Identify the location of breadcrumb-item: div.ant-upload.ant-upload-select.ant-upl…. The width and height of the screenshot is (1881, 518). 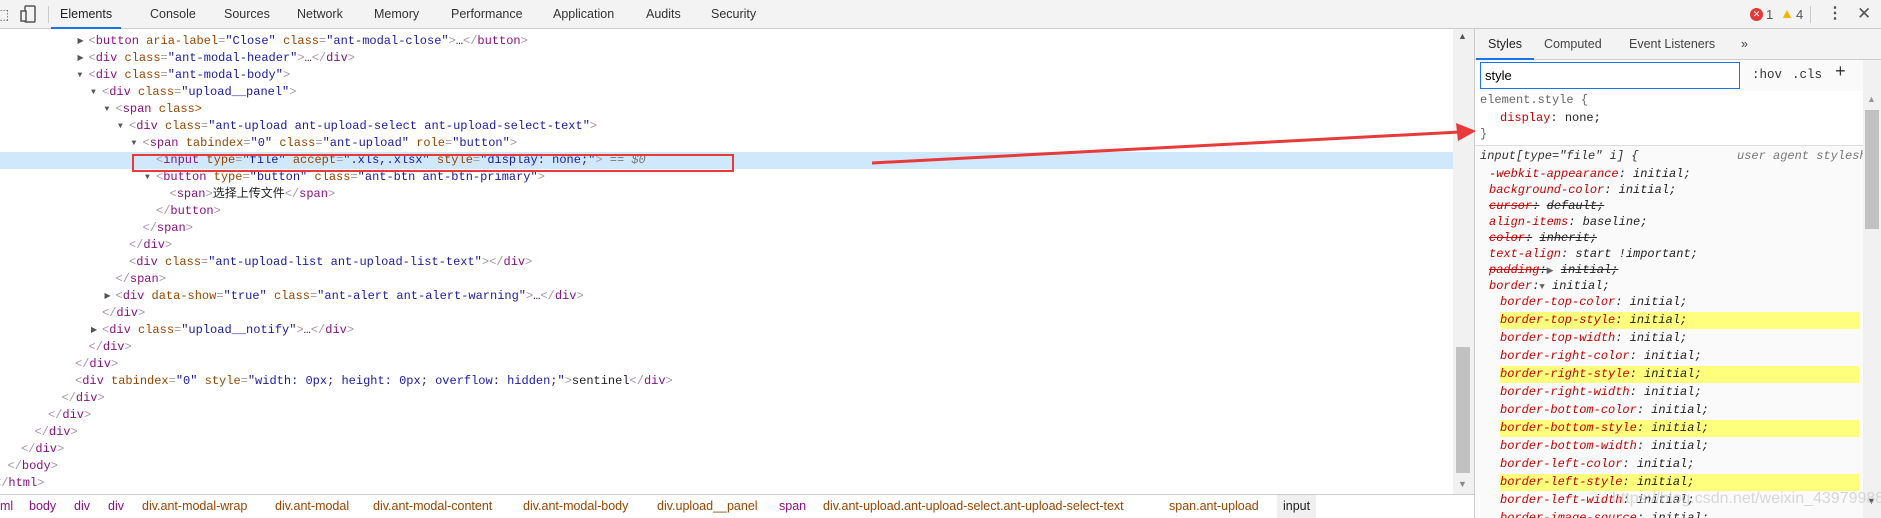
(973, 506).